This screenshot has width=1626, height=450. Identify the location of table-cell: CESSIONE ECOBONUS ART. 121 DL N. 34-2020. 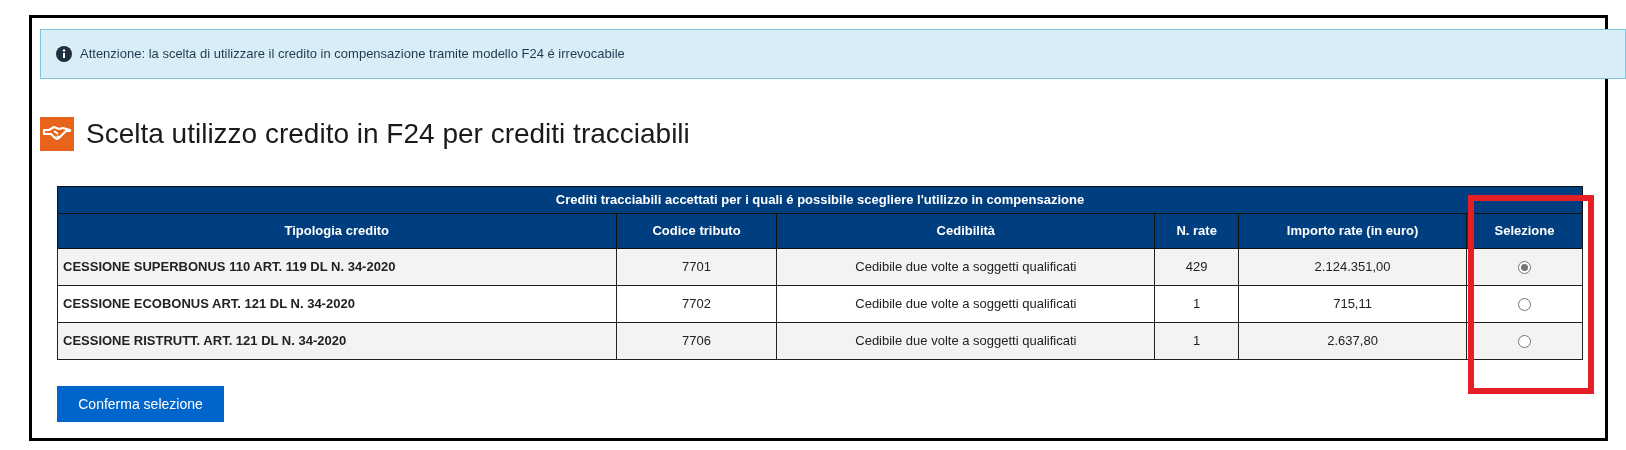
(337, 304).